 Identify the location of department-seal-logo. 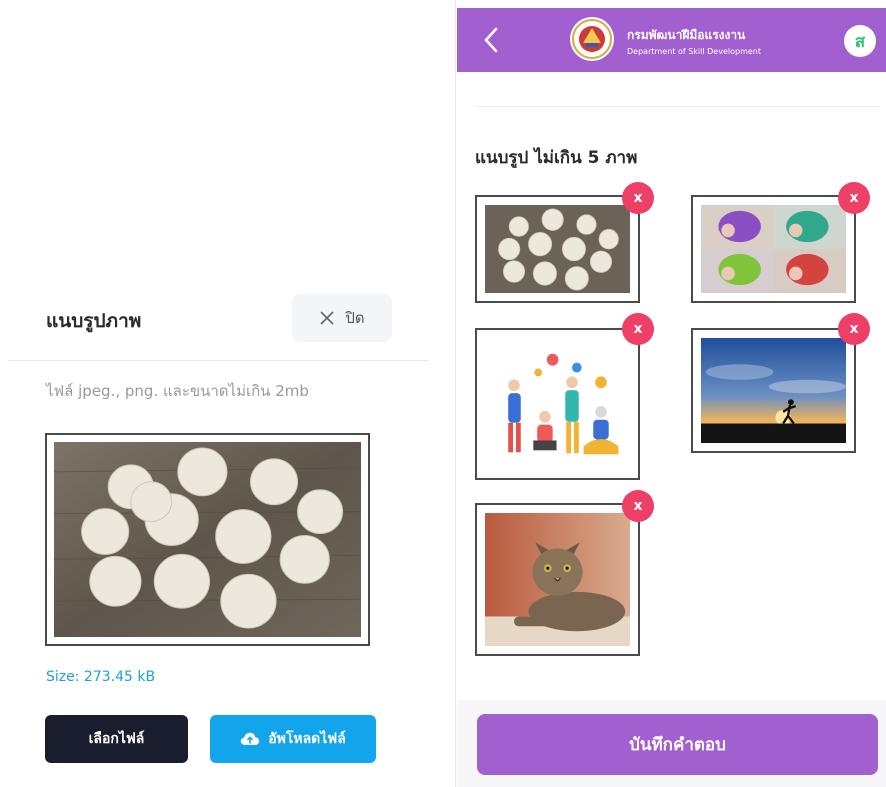
(592, 39).